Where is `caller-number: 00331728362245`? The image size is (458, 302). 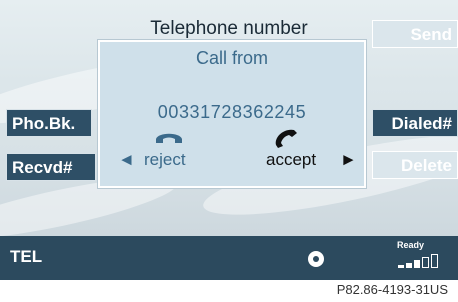 caller-number: 00331728362245 is located at coordinates (232, 112).